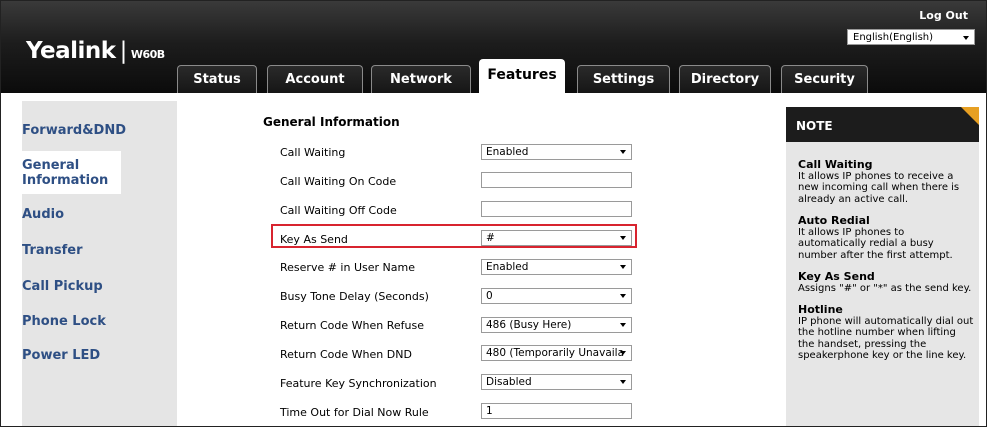  I want to click on return-code-refuse-select: 486 (Busy Here), so click(556, 325).